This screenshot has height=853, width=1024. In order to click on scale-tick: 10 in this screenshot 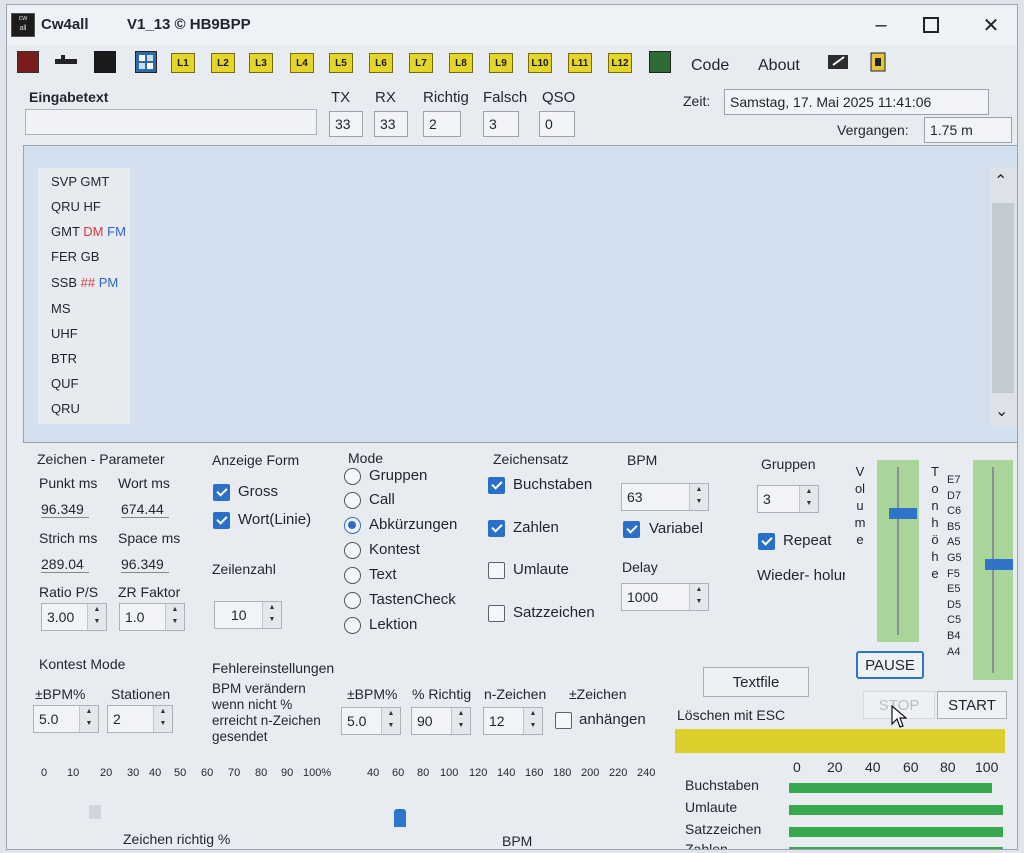, I will do `click(73, 773)`.